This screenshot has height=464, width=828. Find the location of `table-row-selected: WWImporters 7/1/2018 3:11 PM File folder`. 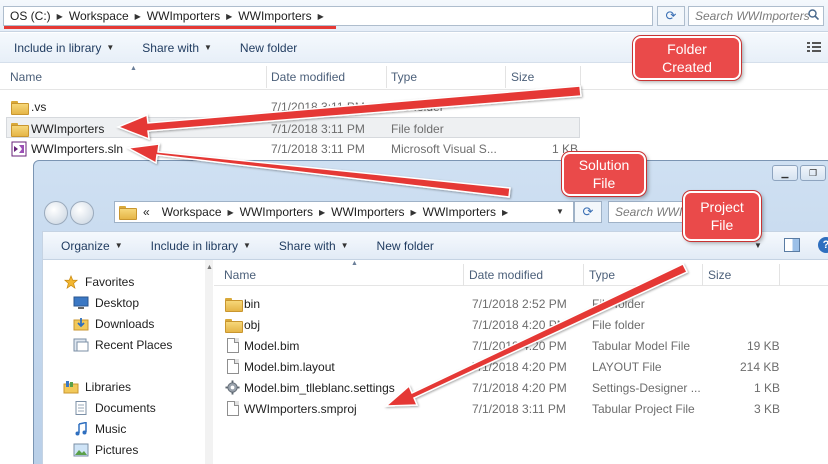

table-row-selected: WWImporters 7/1/2018 3:11 PM File folder is located at coordinates (293, 127).